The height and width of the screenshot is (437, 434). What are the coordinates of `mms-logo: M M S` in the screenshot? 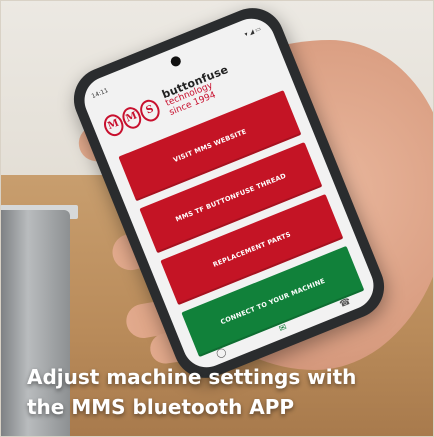 It's located at (131, 117).